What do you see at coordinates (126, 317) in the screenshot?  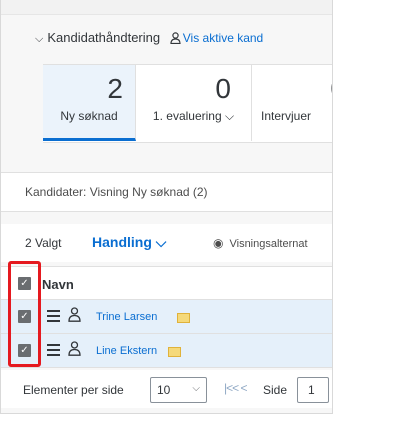 I see `candidate-name-link: Trine Larsen` at bounding box center [126, 317].